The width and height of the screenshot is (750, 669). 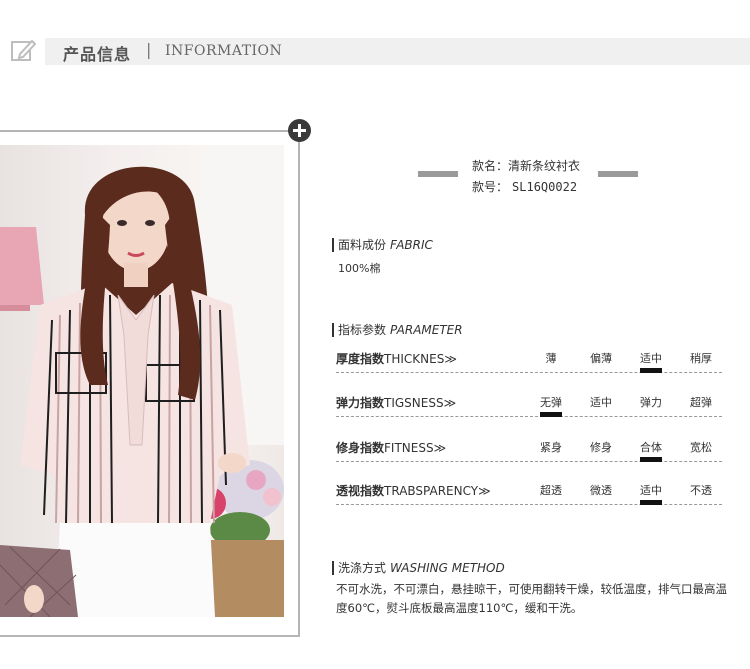 I want to click on param-label: 弹力指数TIGSNESS≫, so click(x=396, y=402).